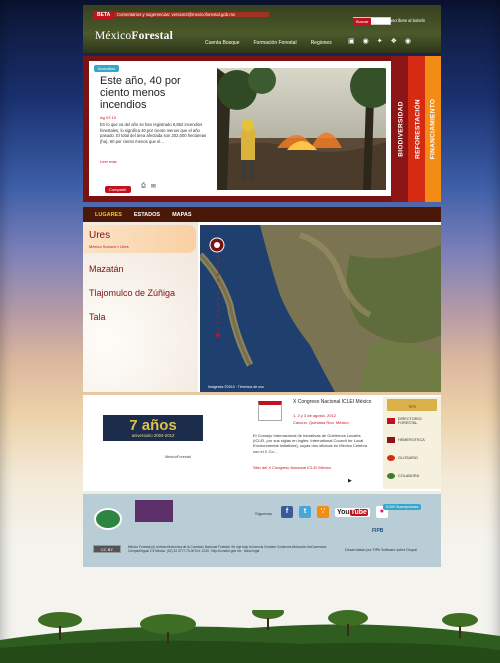 This screenshot has width=500, height=663. What do you see at coordinates (250, 636) in the screenshot?
I see `landscape-illustration` at bounding box center [250, 636].